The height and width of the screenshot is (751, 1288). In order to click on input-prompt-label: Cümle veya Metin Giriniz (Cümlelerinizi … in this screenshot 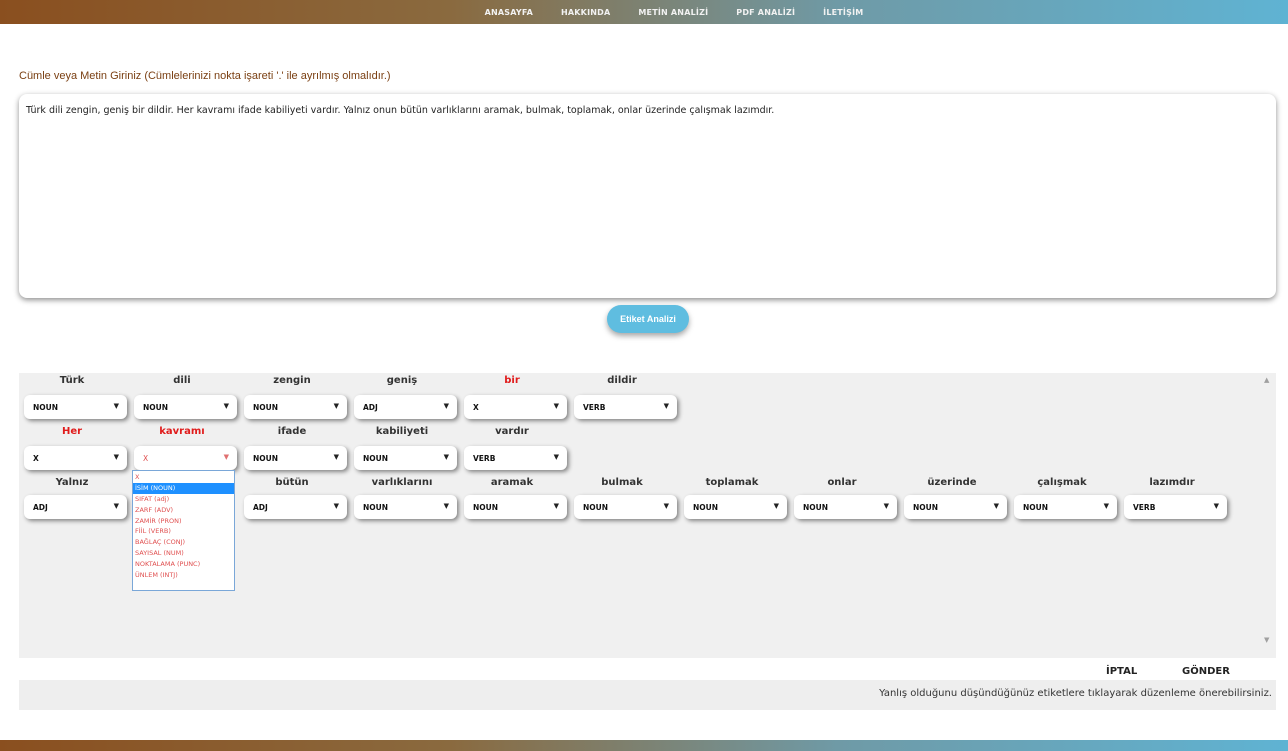, I will do `click(205, 76)`.